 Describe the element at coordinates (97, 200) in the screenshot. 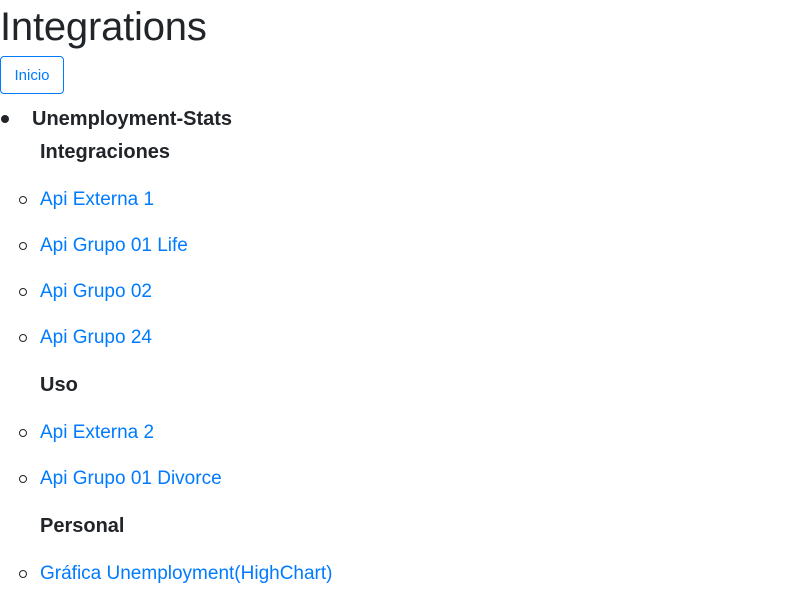

I see `link-api-externa-1: Api Externa 1` at that location.